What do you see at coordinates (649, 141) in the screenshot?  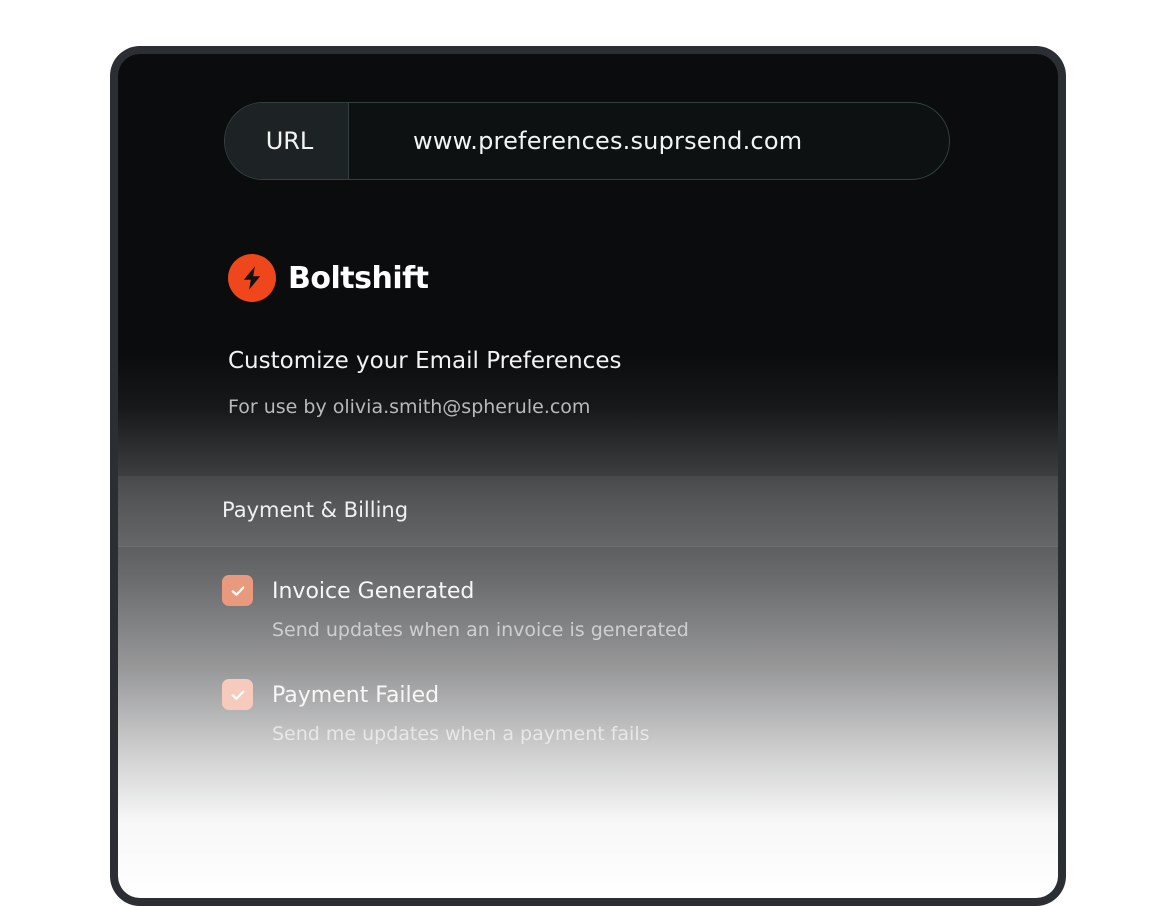 I see `url-value: www.preferences.suprsend.com` at bounding box center [649, 141].